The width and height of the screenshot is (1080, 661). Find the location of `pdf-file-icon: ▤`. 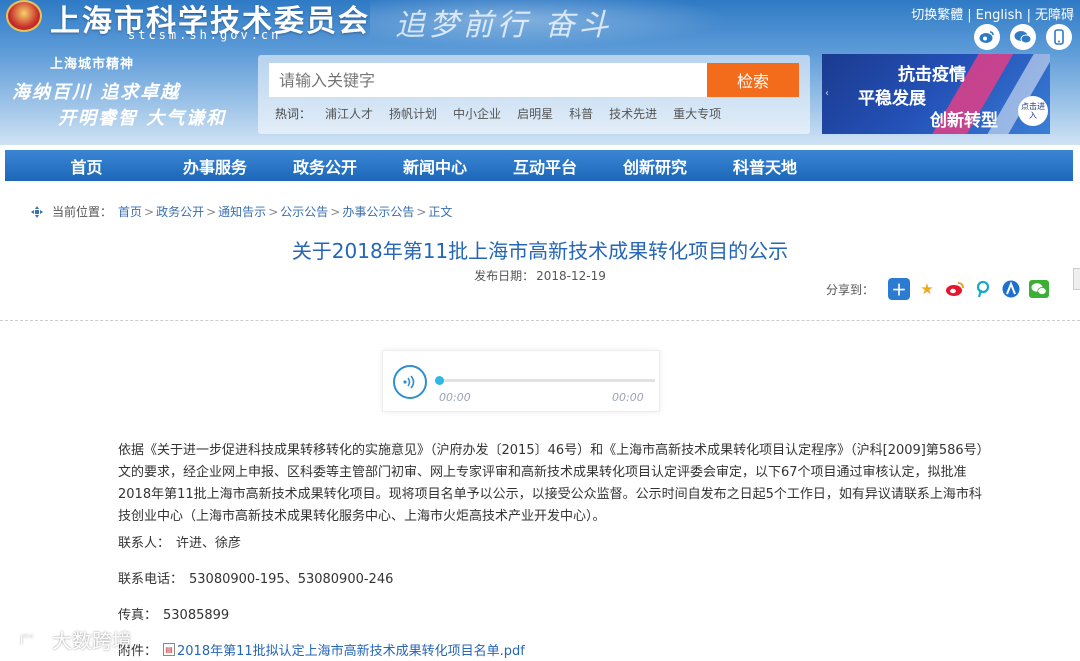

pdf-file-icon: ▤ is located at coordinates (169, 649).